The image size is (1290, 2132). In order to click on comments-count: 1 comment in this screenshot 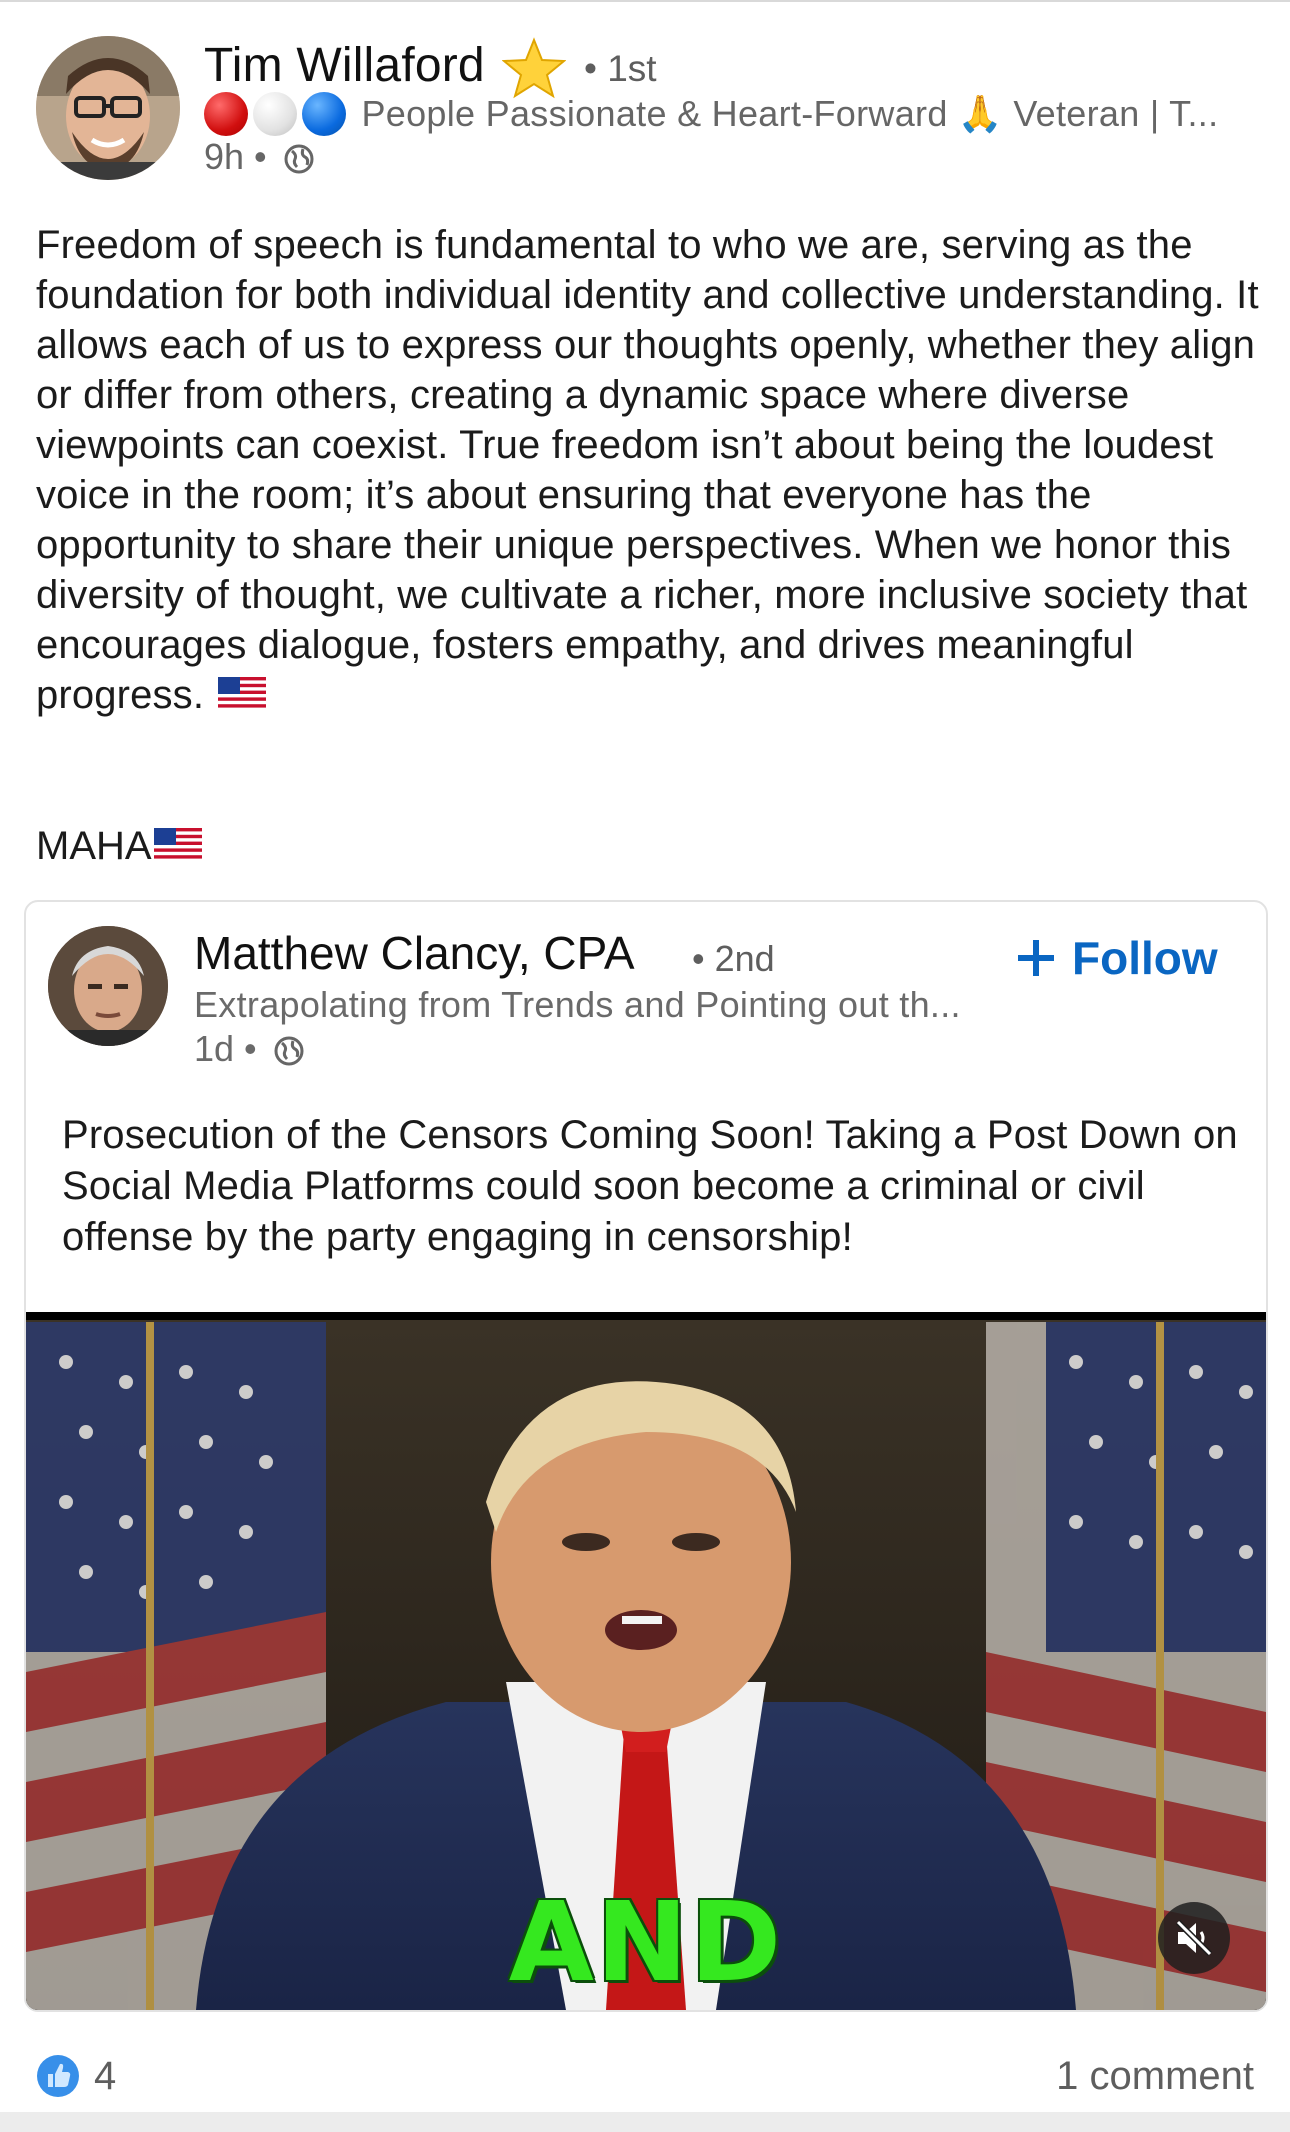, I will do `click(1155, 2076)`.